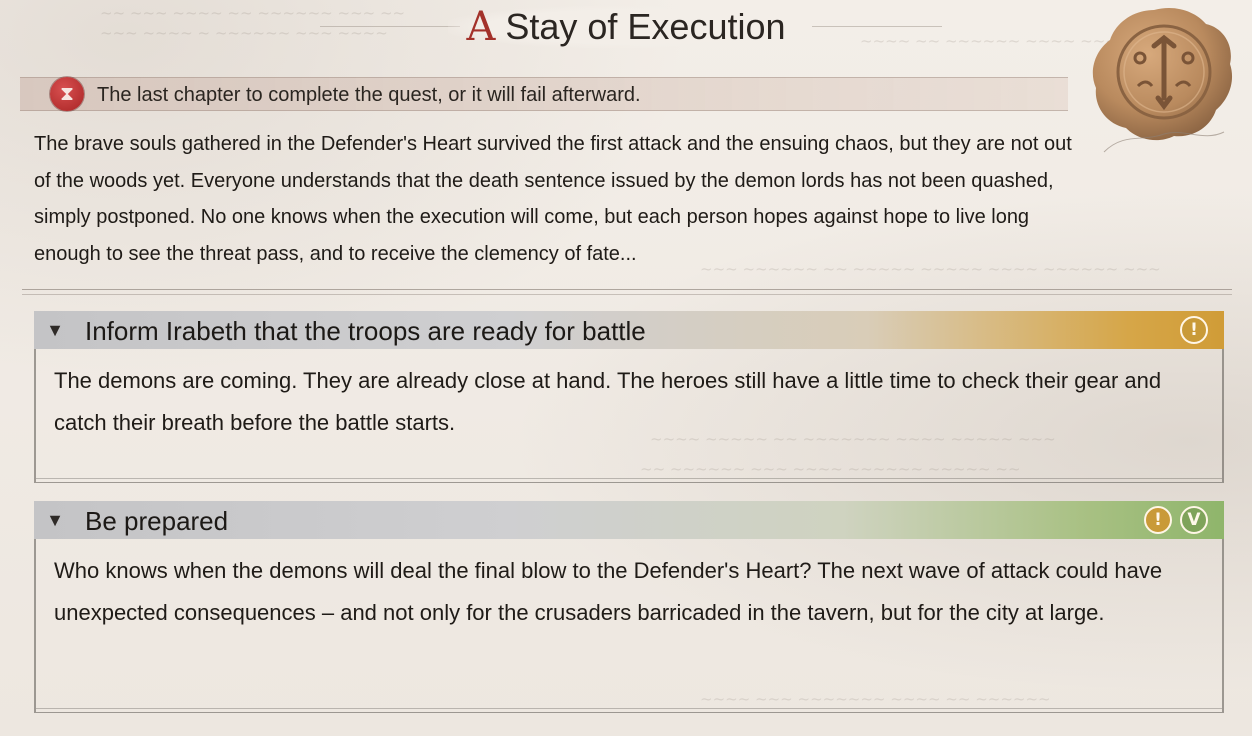 This screenshot has height=736, width=1252. Describe the element at coordinates (481, 27) in the screenshot. I see `quest-rune-icon: A` at that location.